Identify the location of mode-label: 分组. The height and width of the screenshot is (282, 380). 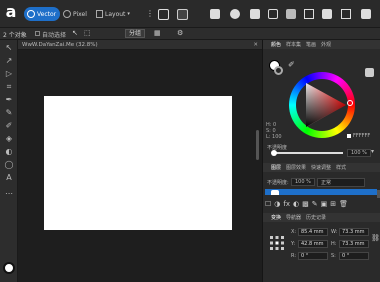
(134, 33).